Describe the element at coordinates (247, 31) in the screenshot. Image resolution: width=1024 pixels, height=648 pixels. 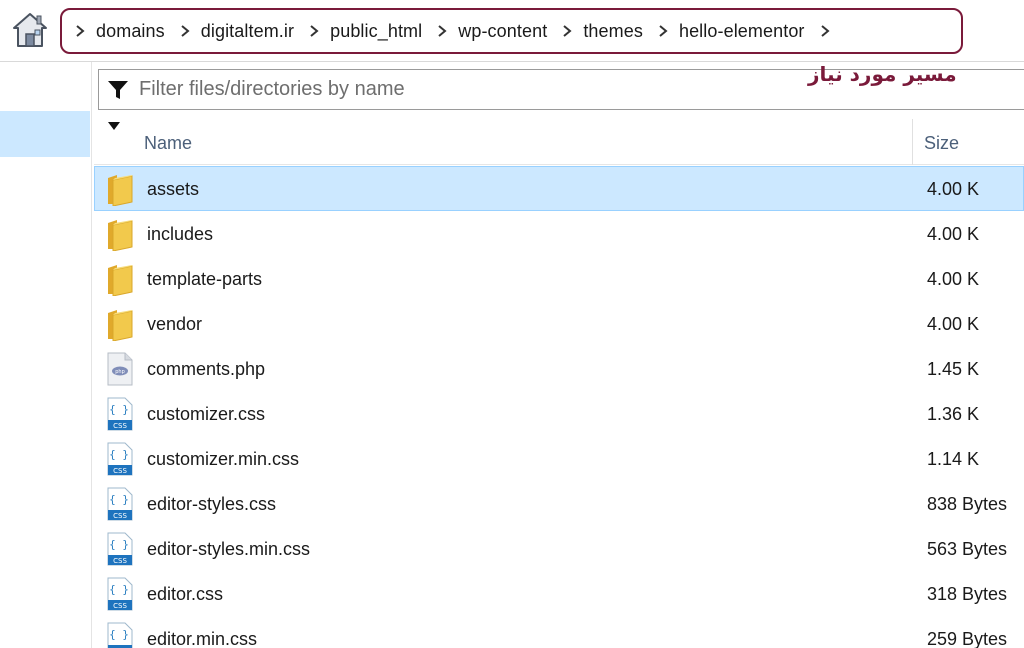
I see `breadcrumb-item: digitaltem.ir` at that location.